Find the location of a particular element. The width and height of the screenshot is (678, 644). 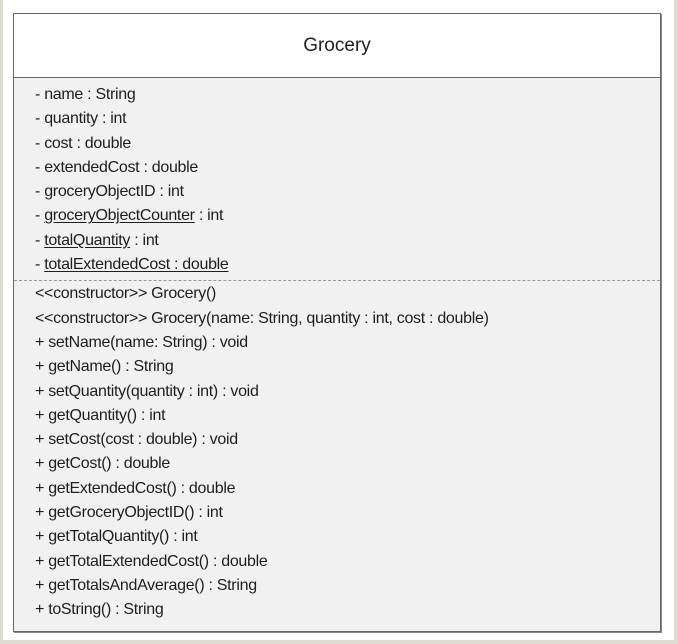

method-row: + getName() : String is located at coordinates (104, 367).